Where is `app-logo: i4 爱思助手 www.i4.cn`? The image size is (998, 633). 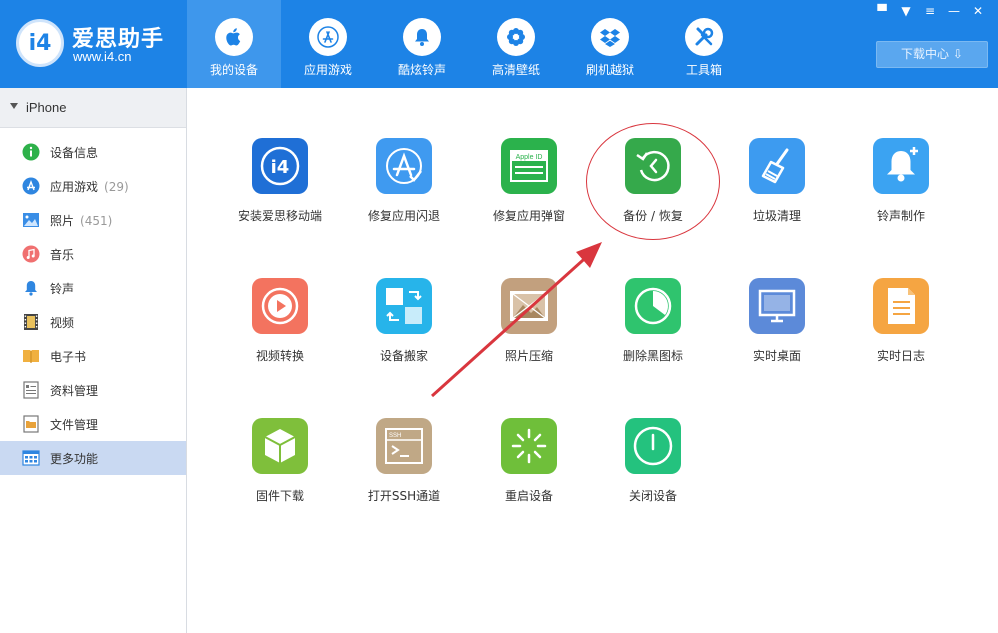
app-logo: i4 爱思助手 www.i4.cn is located at coordinates (101, 44).